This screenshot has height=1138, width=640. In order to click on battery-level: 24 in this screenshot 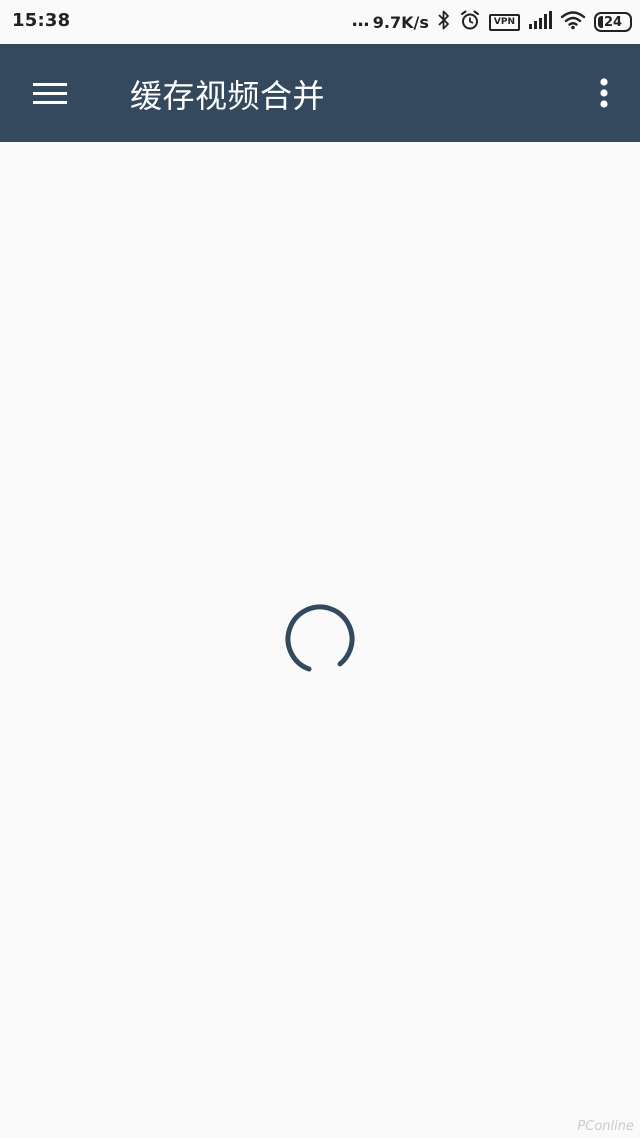, I will do `click(613, 22)`.